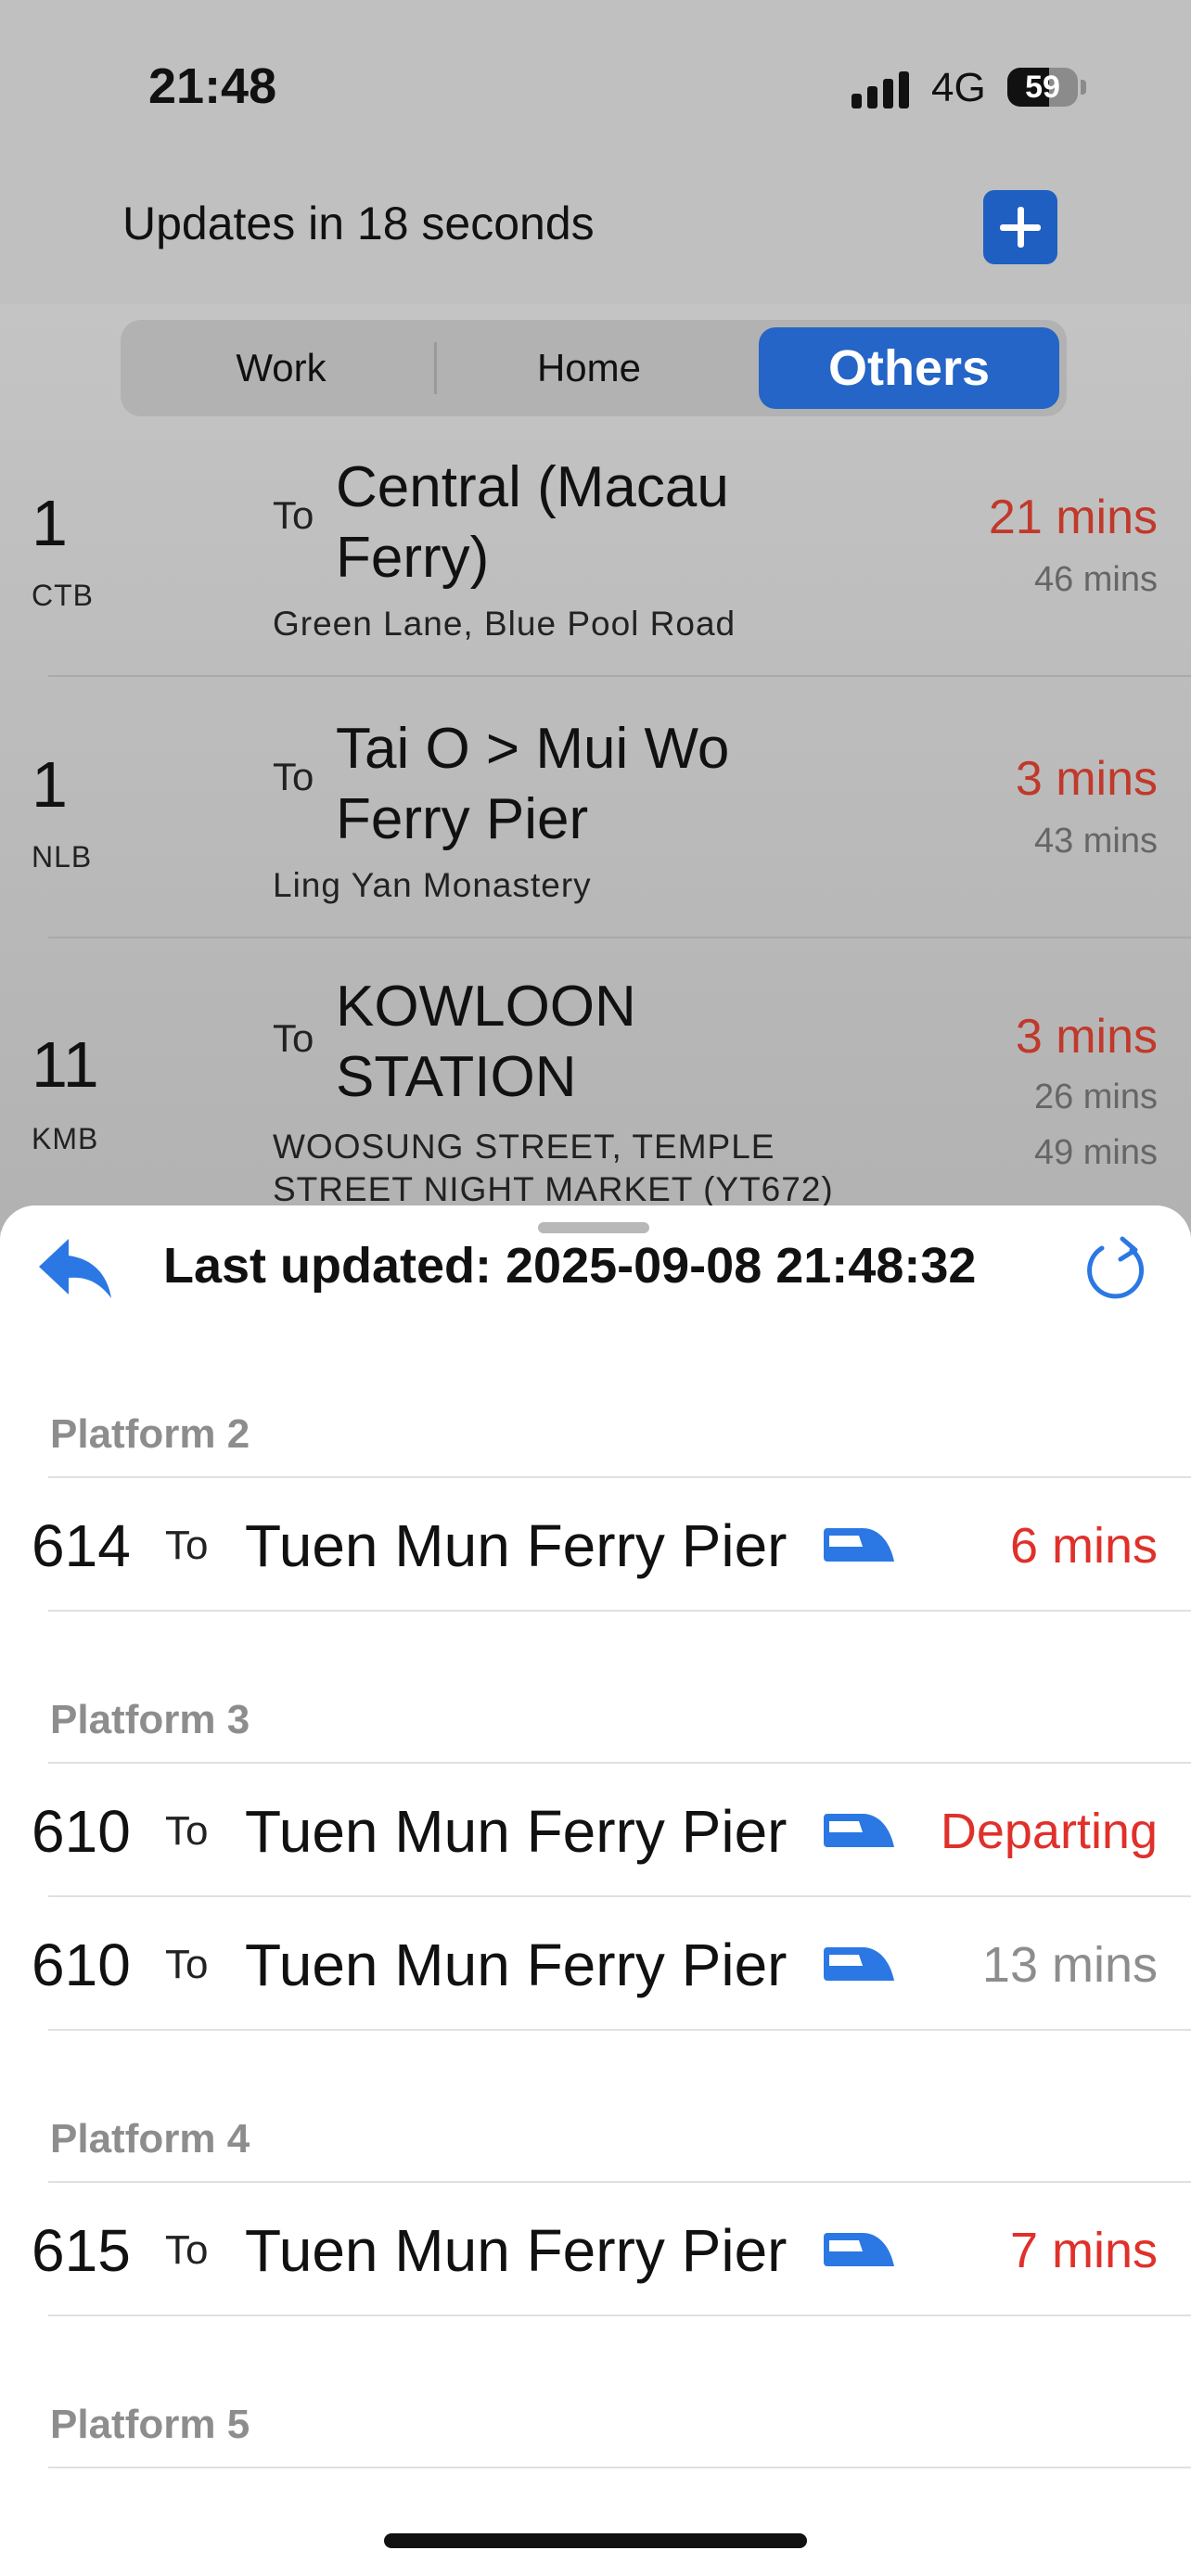 The image size is (1191, 2576). Describe the element at coordinates (1084, 2250) in the screenshot. I see `train-eta: 7 mins` at that location.